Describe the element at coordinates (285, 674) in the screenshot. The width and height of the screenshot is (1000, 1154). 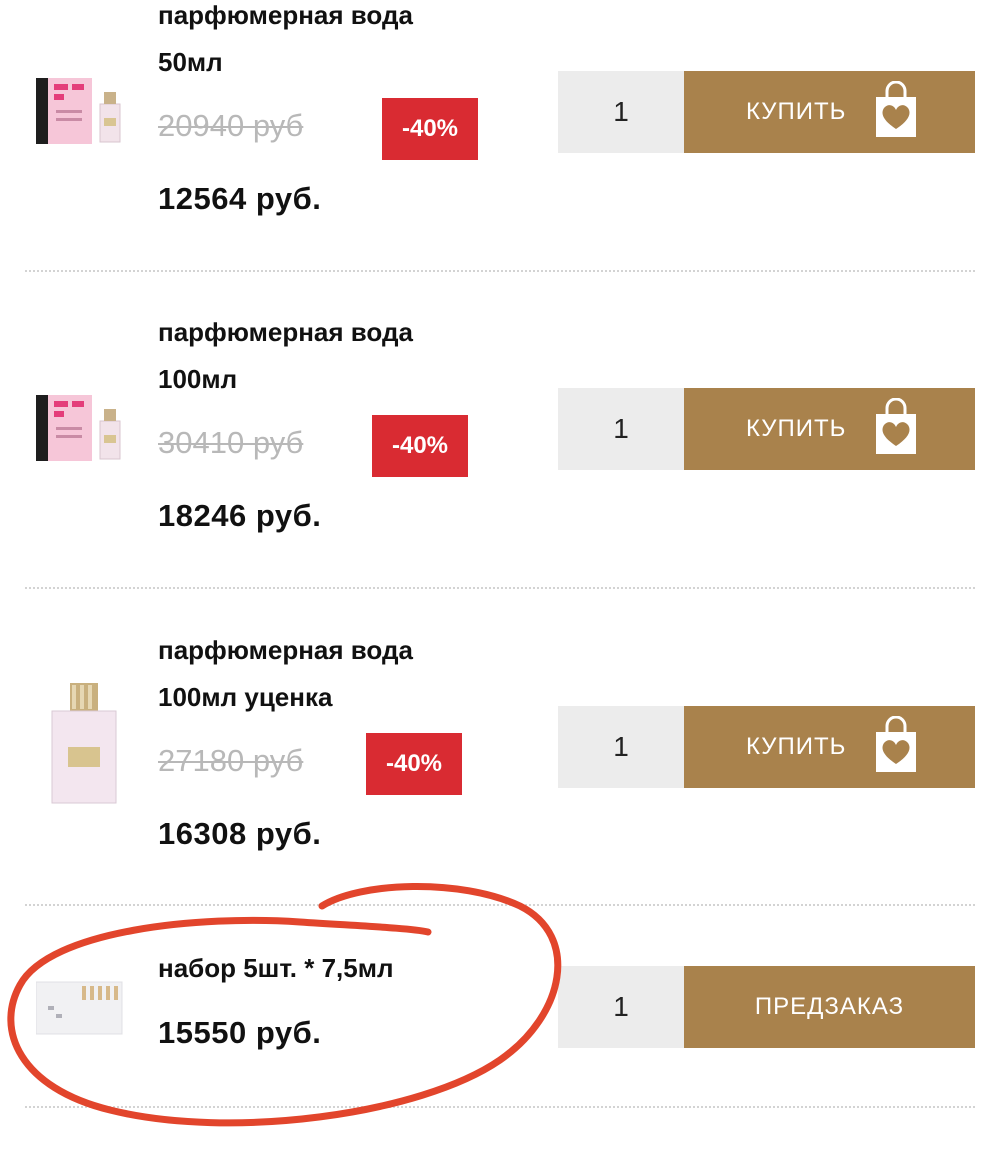
I see `product-title: парфюмерная вода 100мл уценка` at that location.